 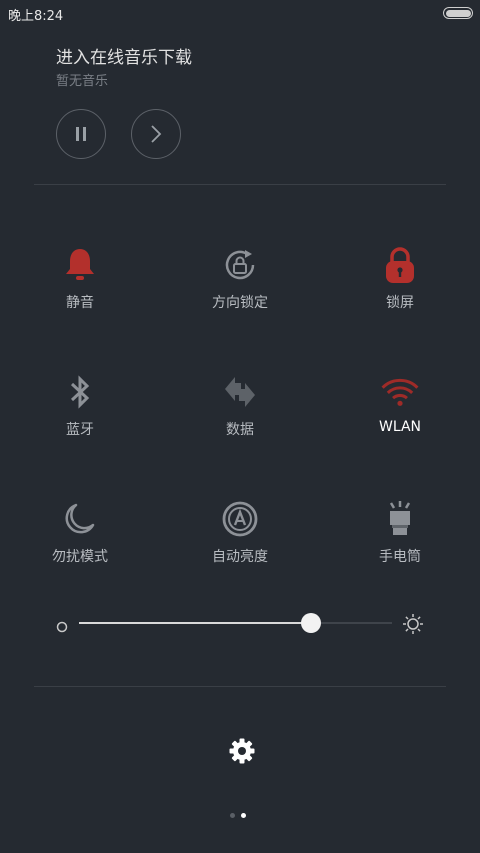 What do you see at coordinates (82, 81) in the screenshot?
I see `music-subtitle: 暂无音乐` at bounding box center [82, 81].